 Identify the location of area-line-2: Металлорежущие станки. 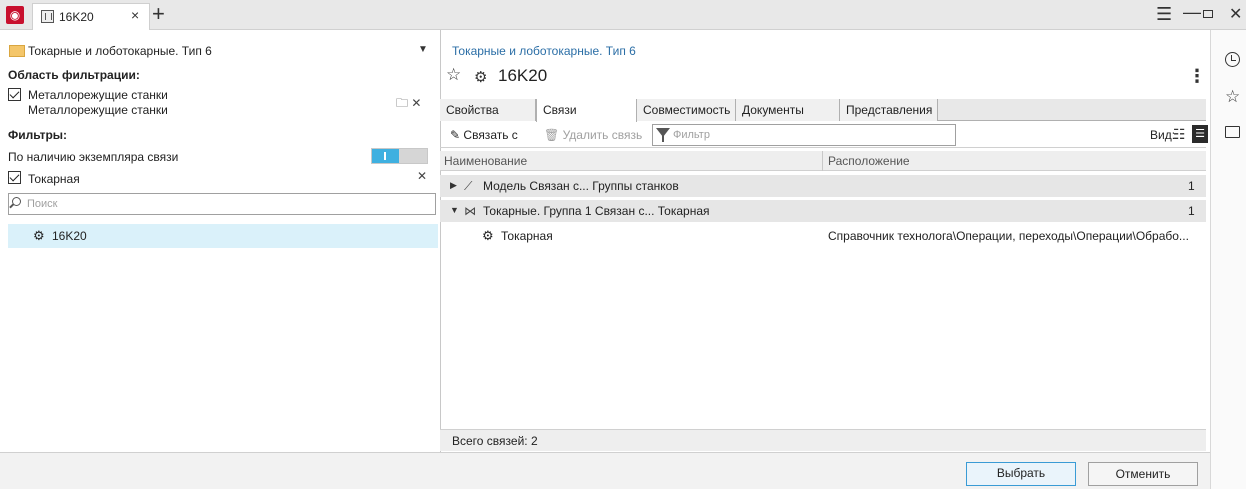
(98, 110).